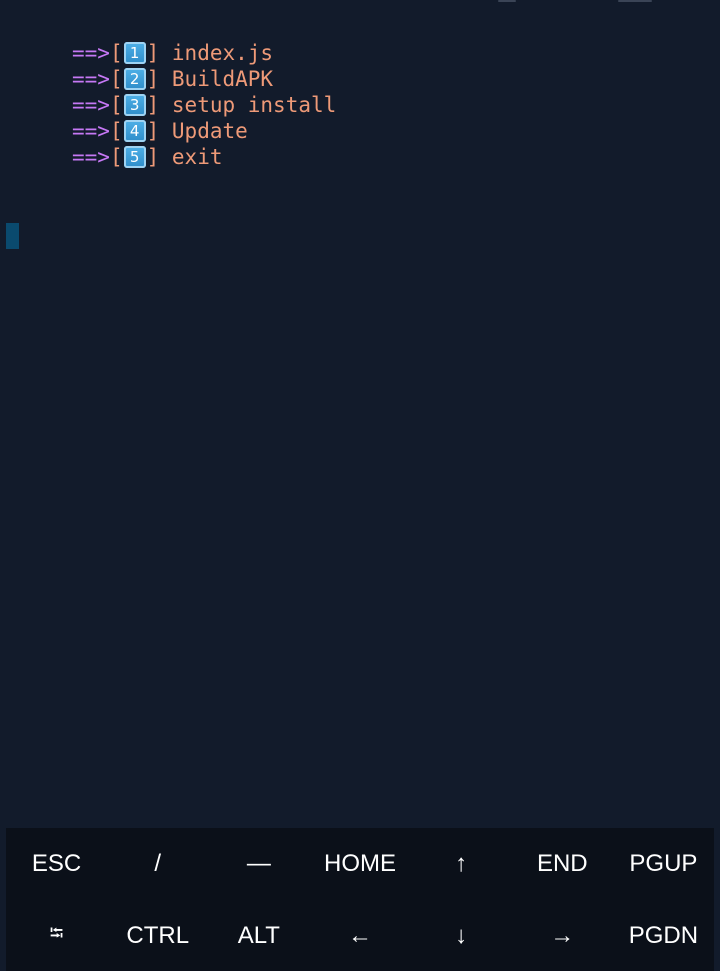 This screenshot has width=720, height=971. Describe the element at coordinates (134, 79) in the screenshot. I see `keycap-2-icon: 2` at that location.